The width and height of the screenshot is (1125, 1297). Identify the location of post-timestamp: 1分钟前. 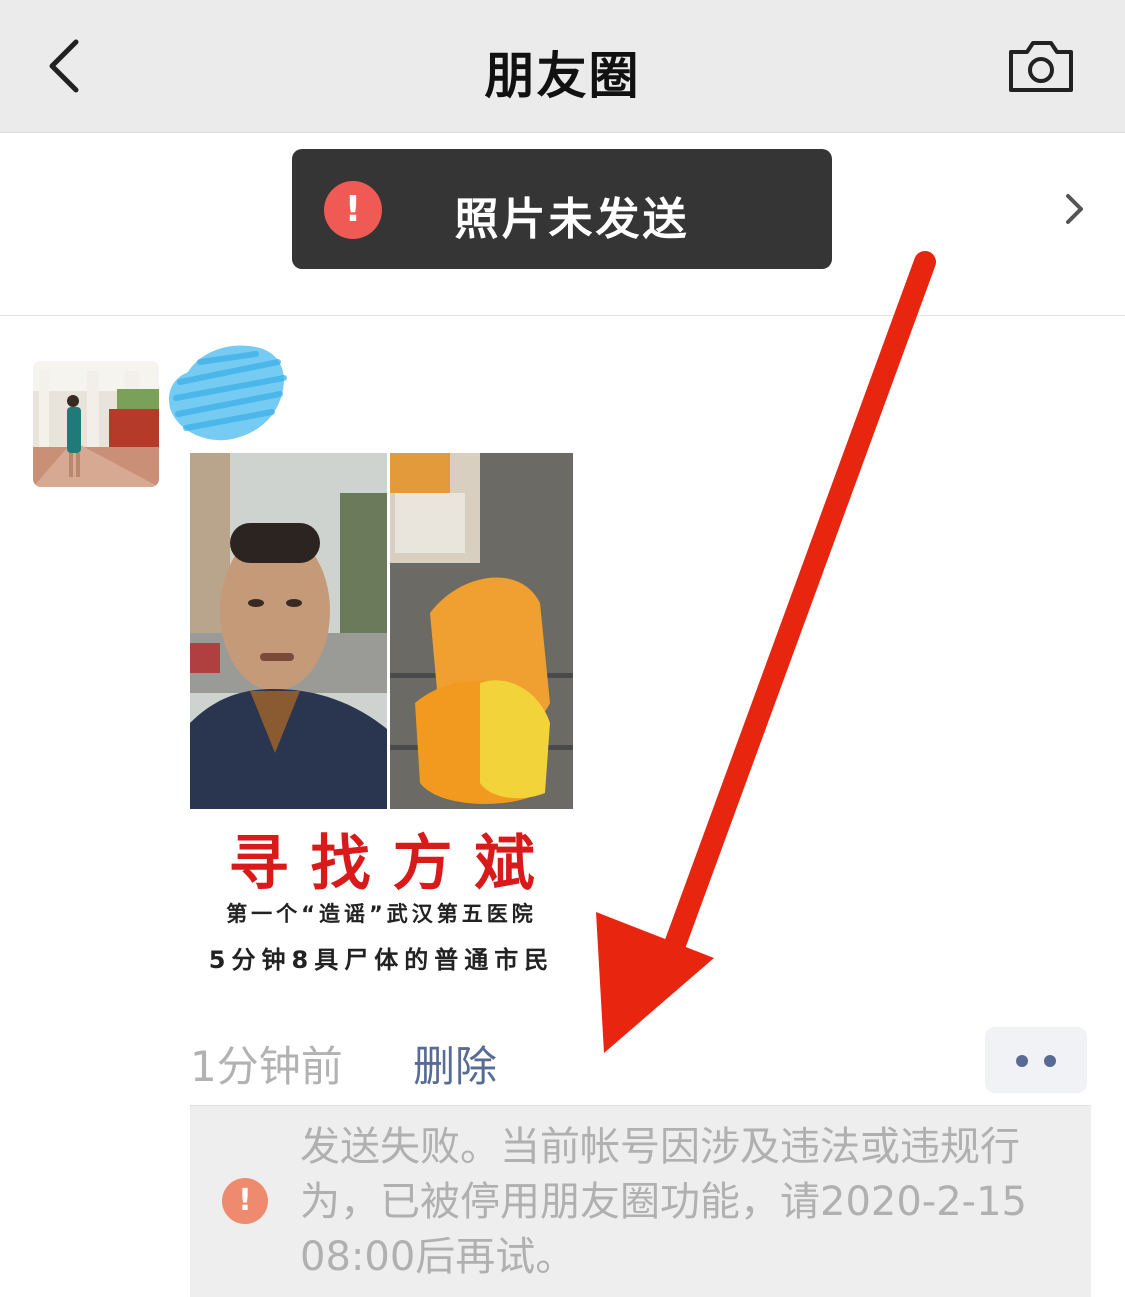
(266, 1066).